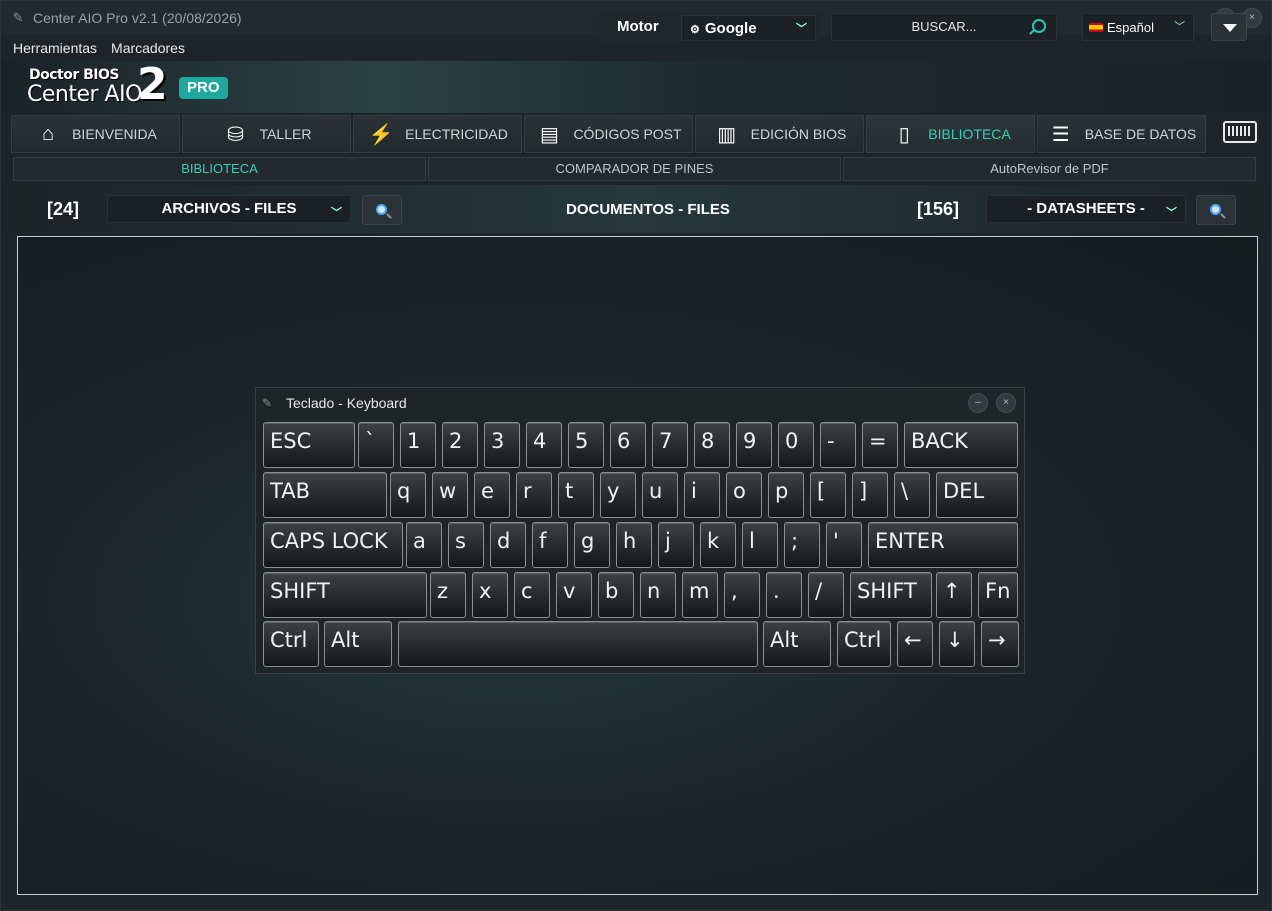 The width and height of the screenshot is (1272, 911). I want to click on keyboard-icon, so click(1240, 132).